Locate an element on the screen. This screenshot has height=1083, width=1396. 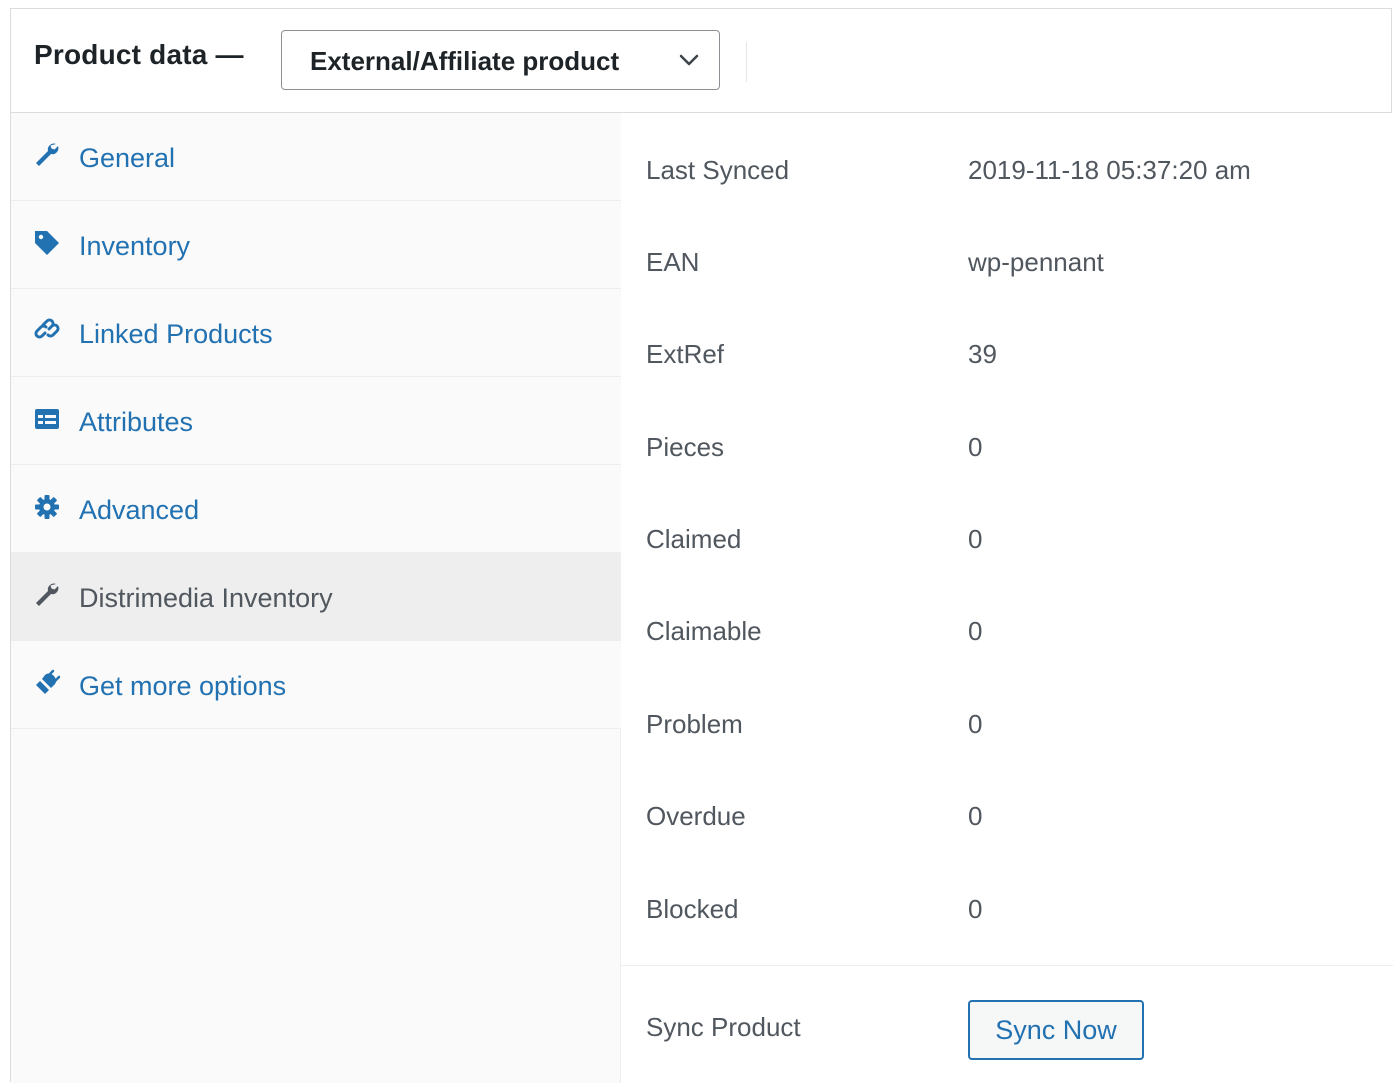
field-value: wp-pennant is located at coordinates (1036, 262).